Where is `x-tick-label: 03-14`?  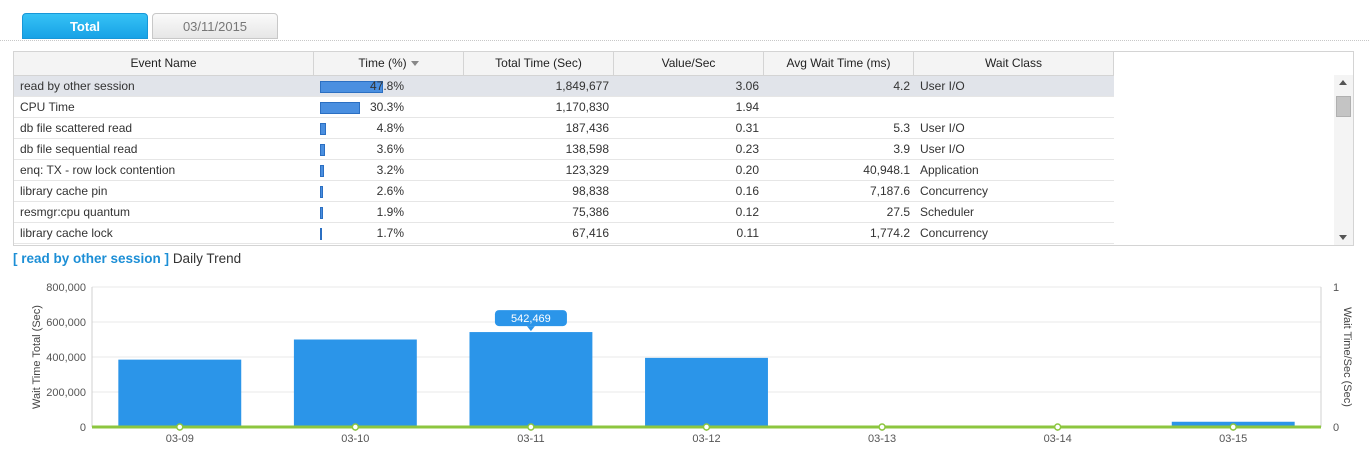 x-tick-label: 03-14 is located at coordinates (1058, 439).